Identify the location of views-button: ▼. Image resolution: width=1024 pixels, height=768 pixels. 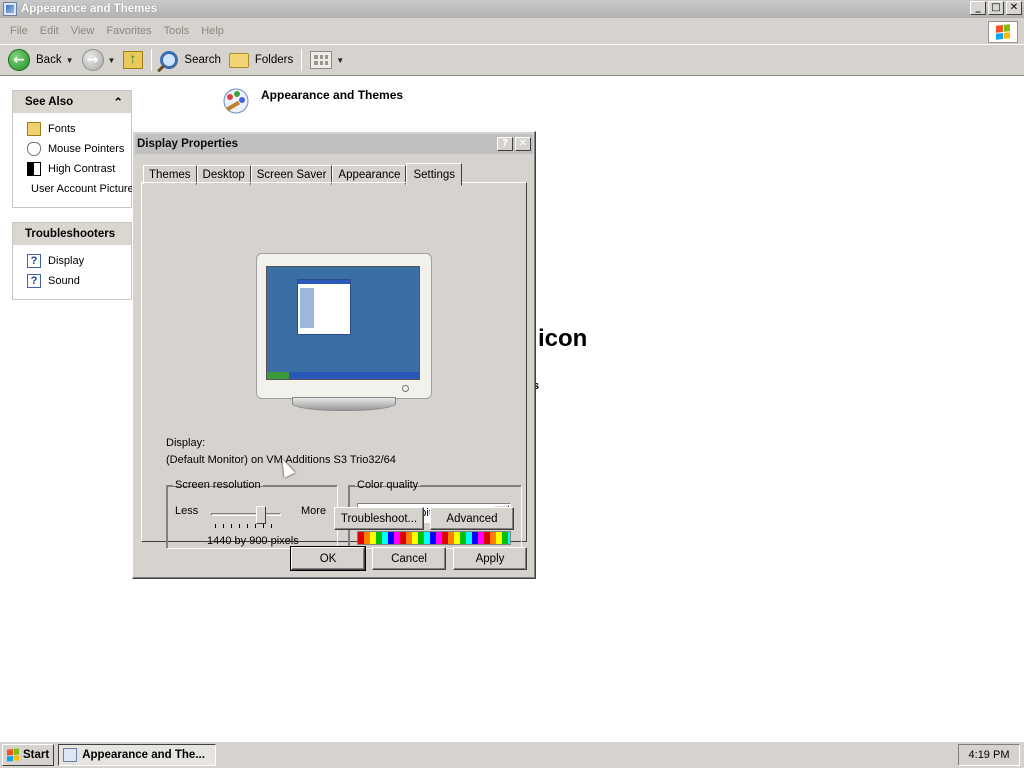
(327, 60).